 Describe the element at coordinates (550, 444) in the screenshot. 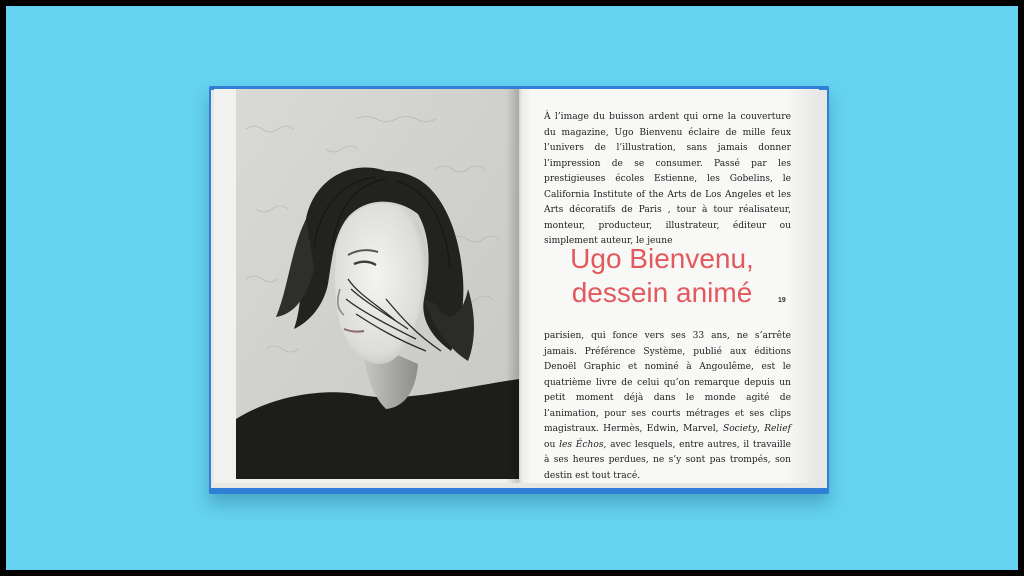

I see `separator-ou: ou` at that location.